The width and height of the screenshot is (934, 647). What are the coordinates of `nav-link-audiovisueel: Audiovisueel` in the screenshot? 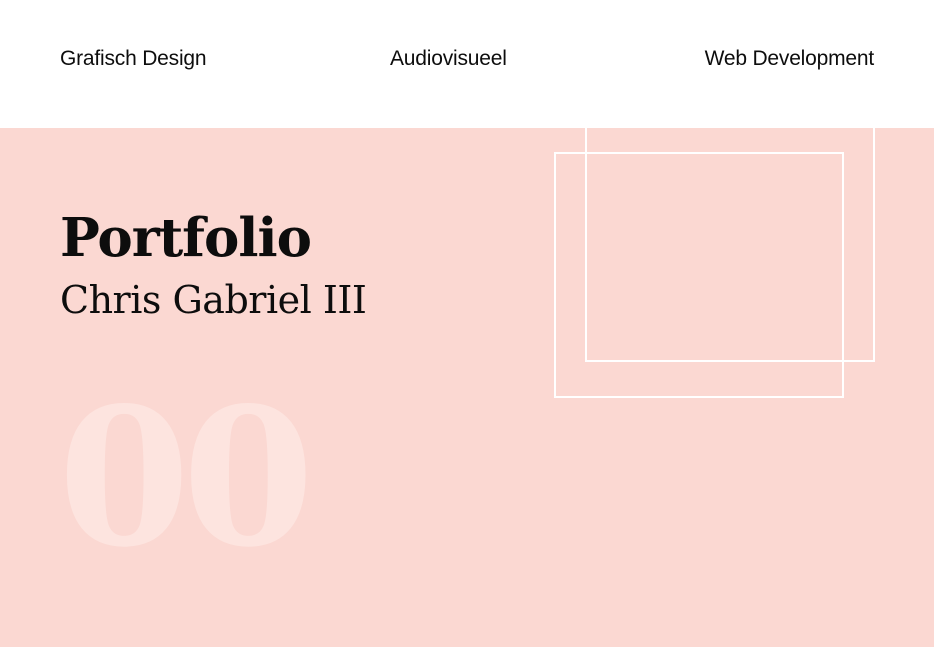 It's located at (448, 59).